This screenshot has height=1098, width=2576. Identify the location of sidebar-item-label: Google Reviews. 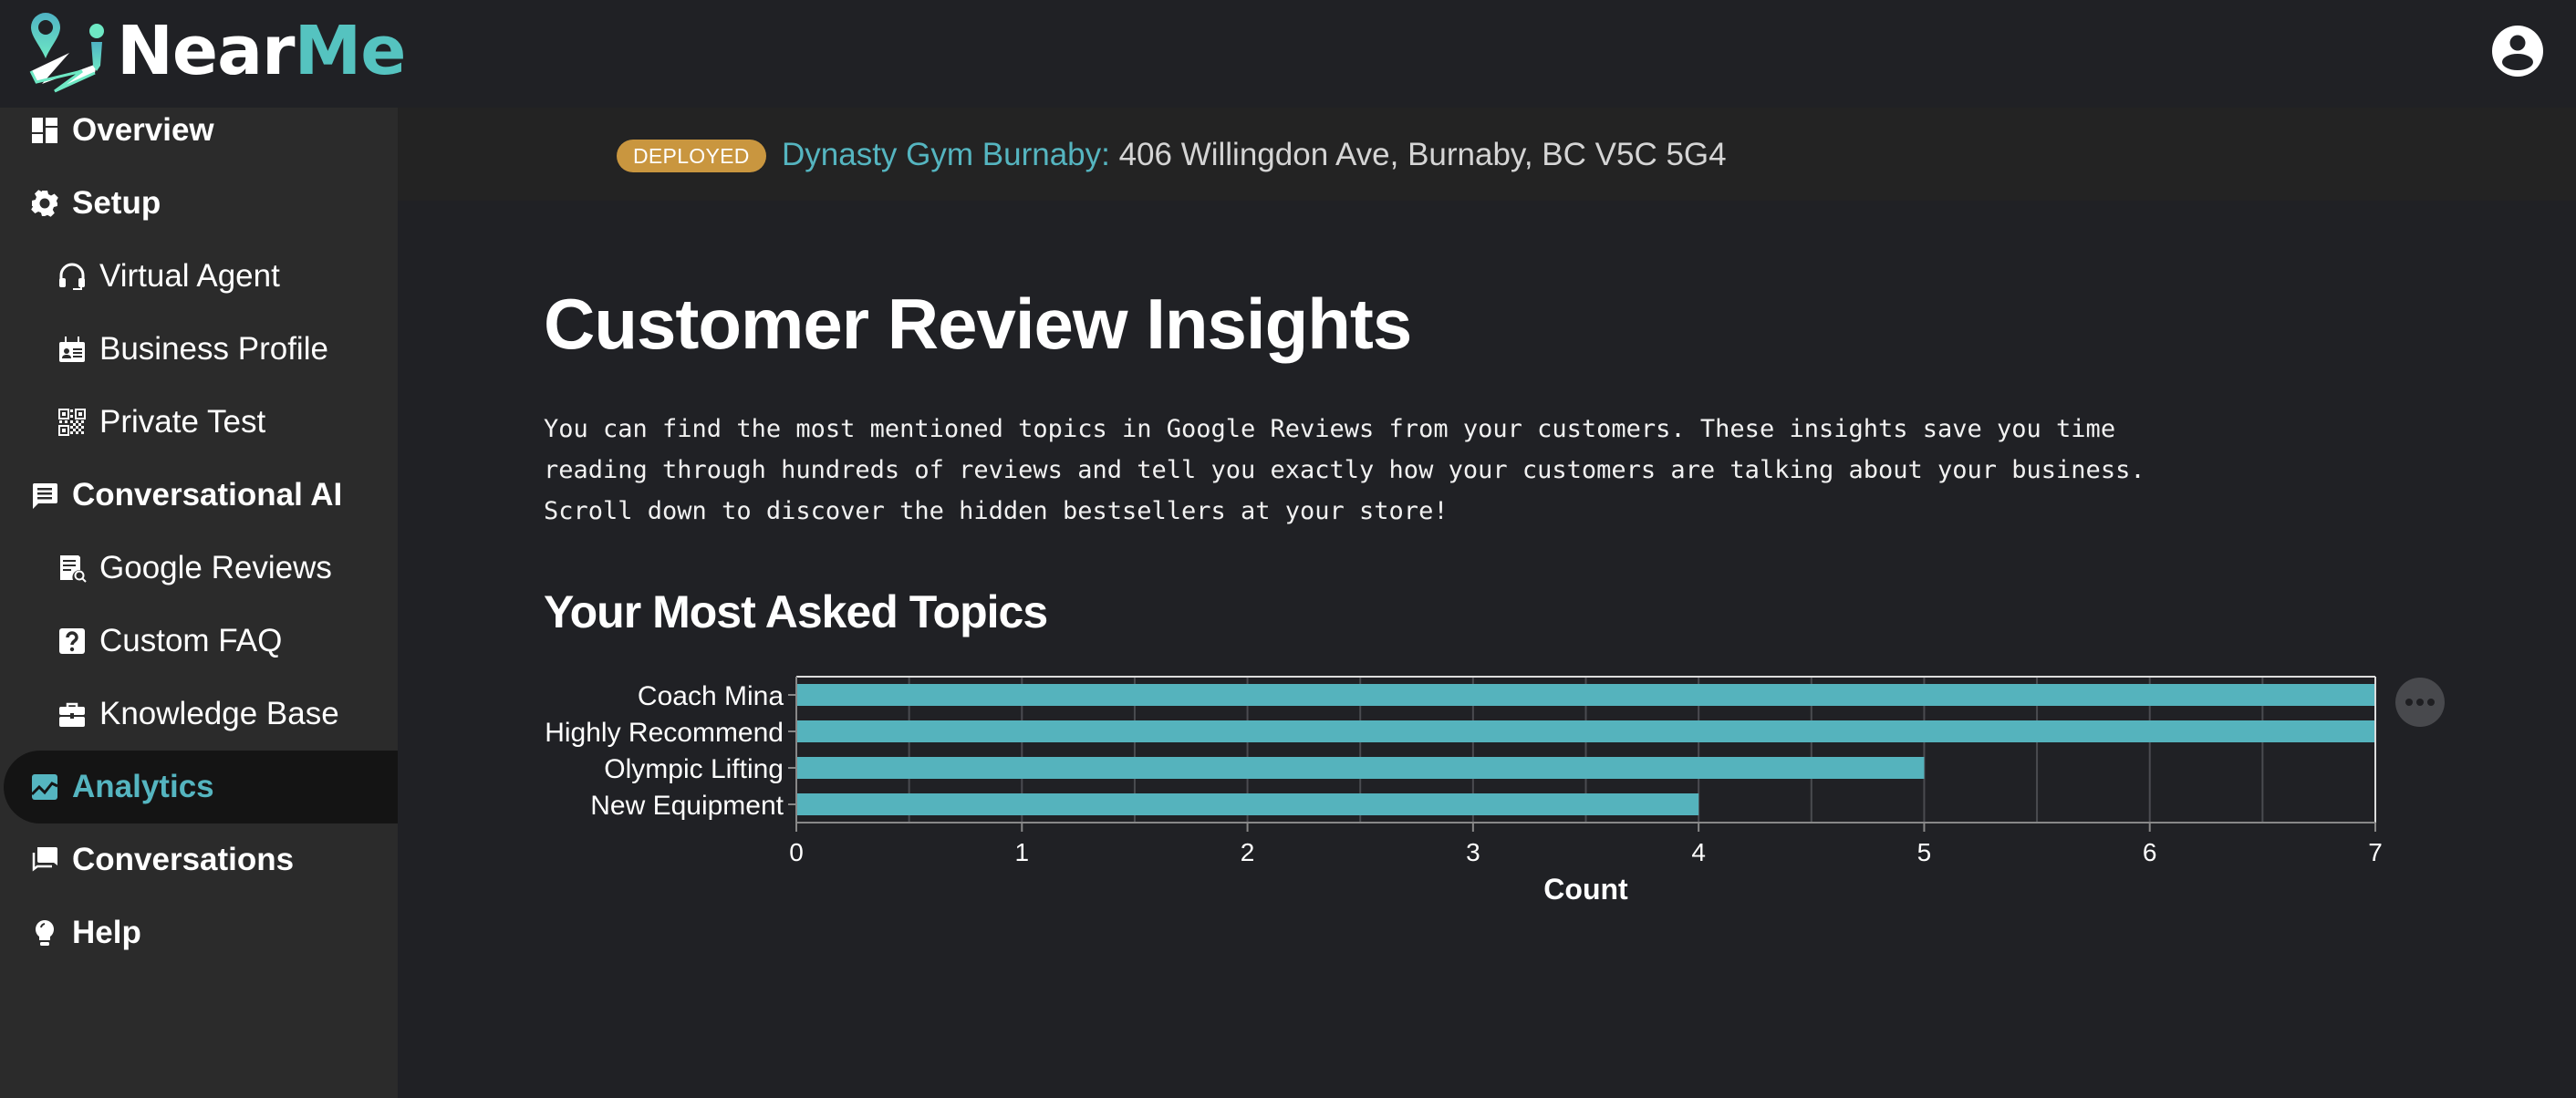
(215, 567).